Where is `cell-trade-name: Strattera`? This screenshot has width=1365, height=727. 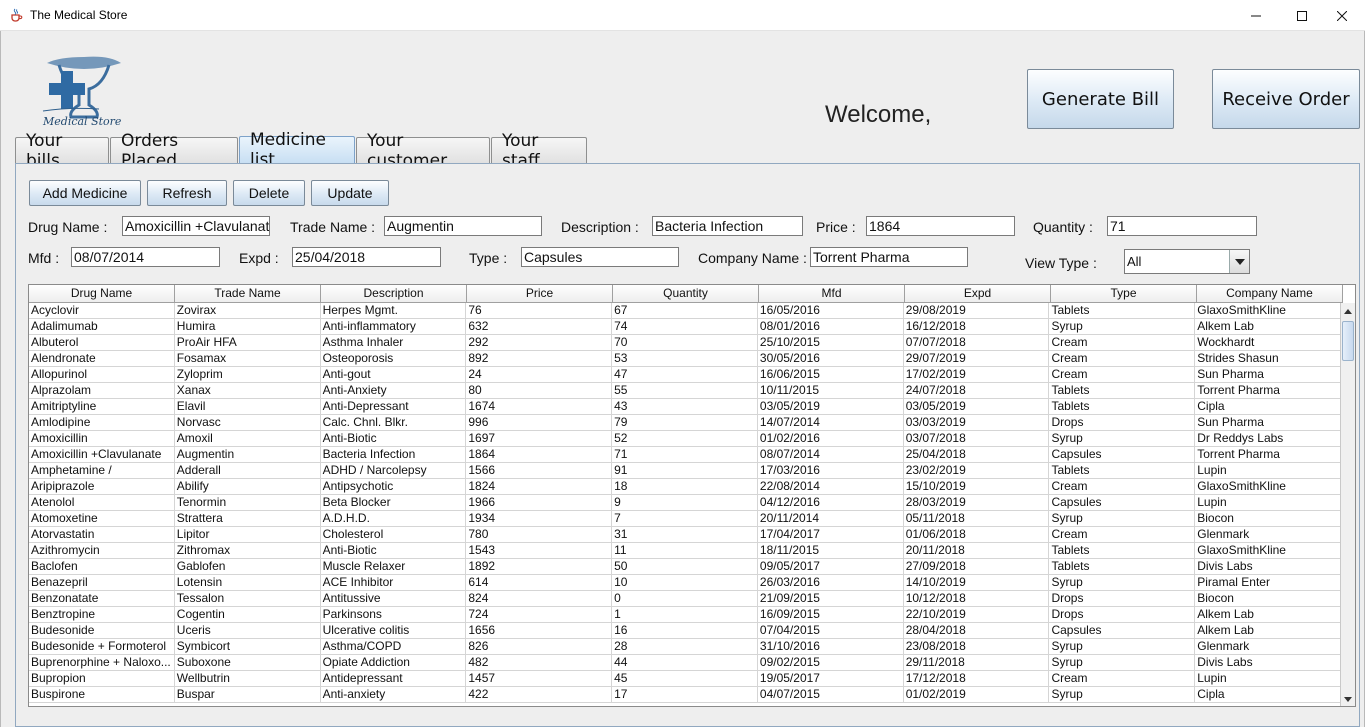 cell-trade-name: Strattera is located at coordinates (248, 518).